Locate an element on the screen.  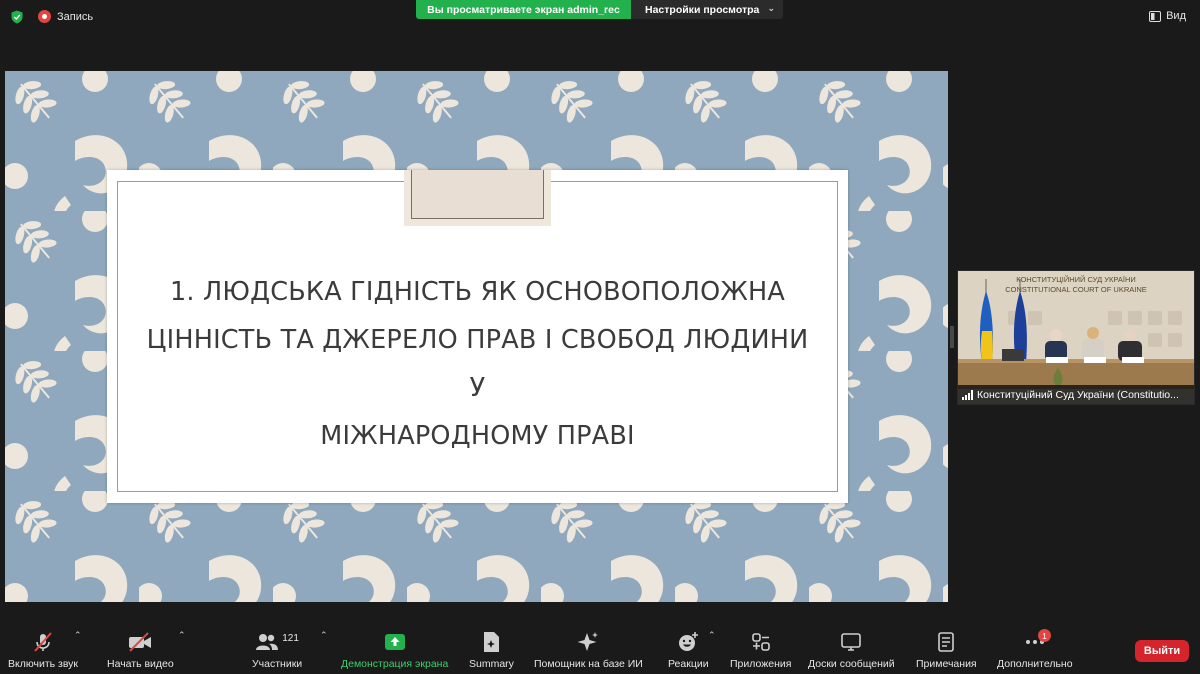
record-icon is located at coordinates (44, 16).